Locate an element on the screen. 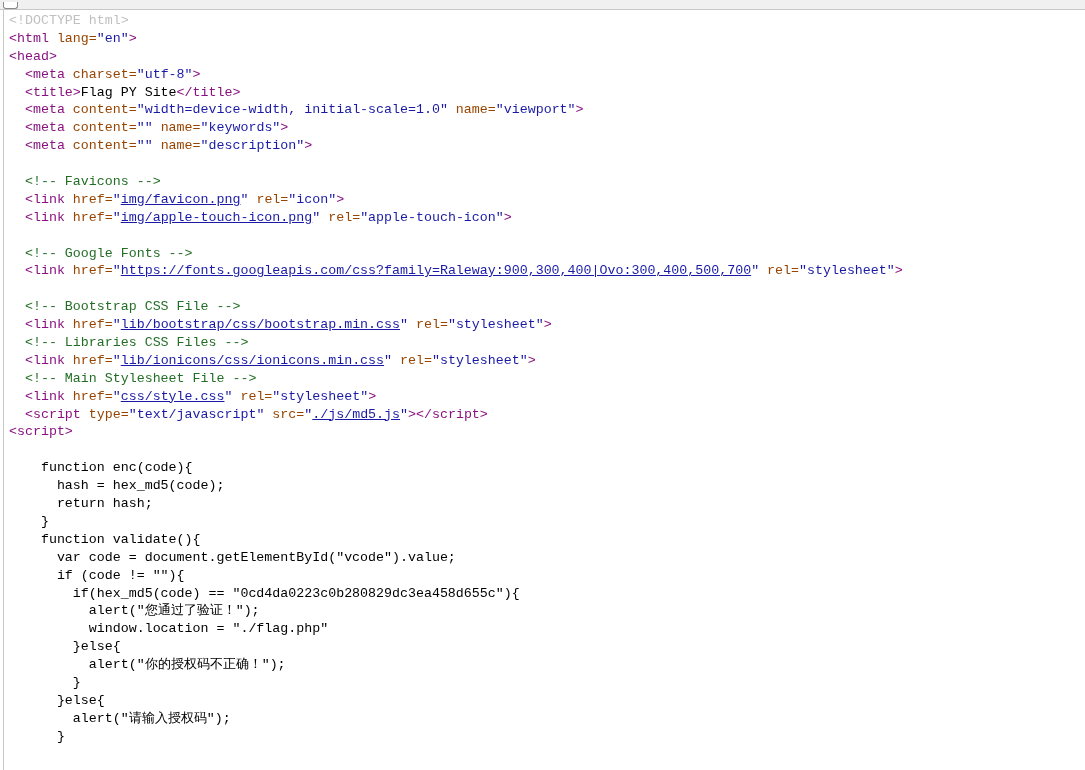  code-line: <link href="lib/ionicons/css/ionicons.min.css" rel="stylesheet"> is located at coordinates (280, 360).